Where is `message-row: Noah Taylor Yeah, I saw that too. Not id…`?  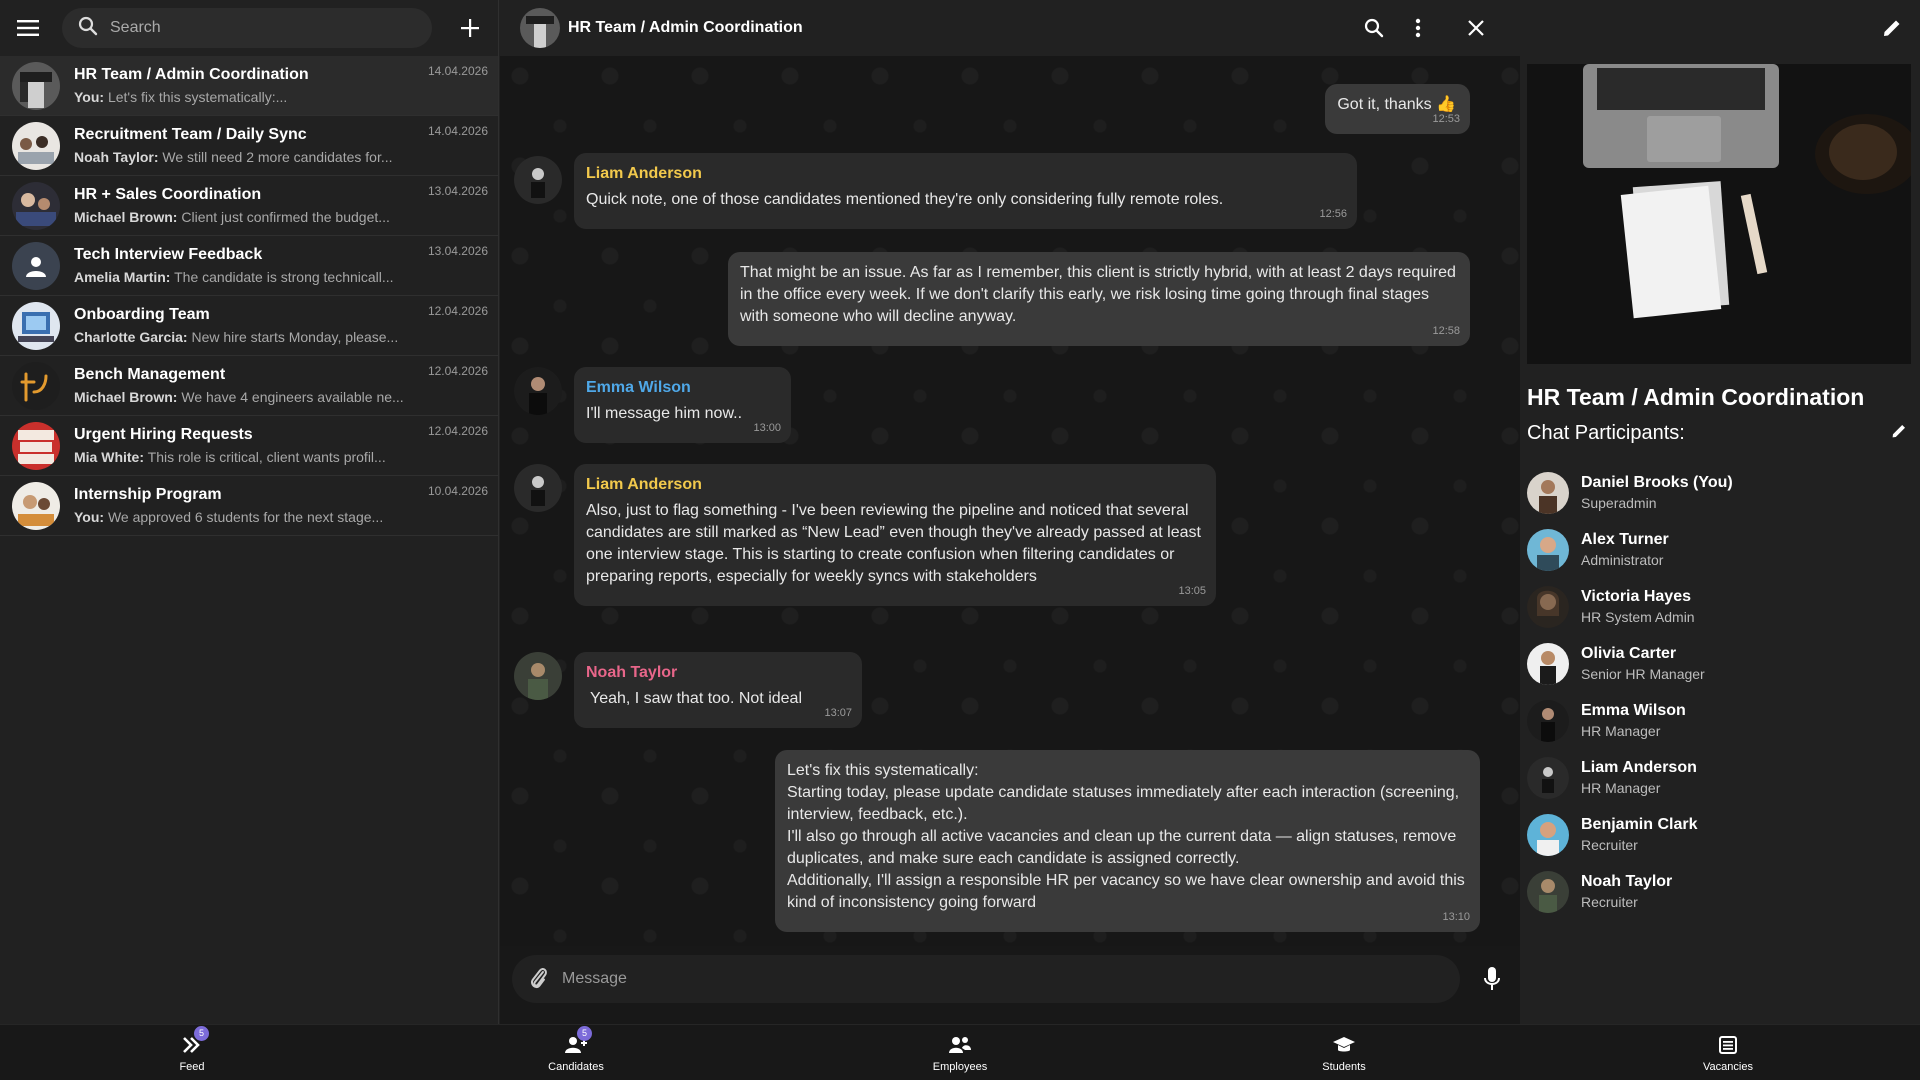 message-row: Noah Taylor Yeah, I saw that too. Not id… is located at coordinates (718, 690).